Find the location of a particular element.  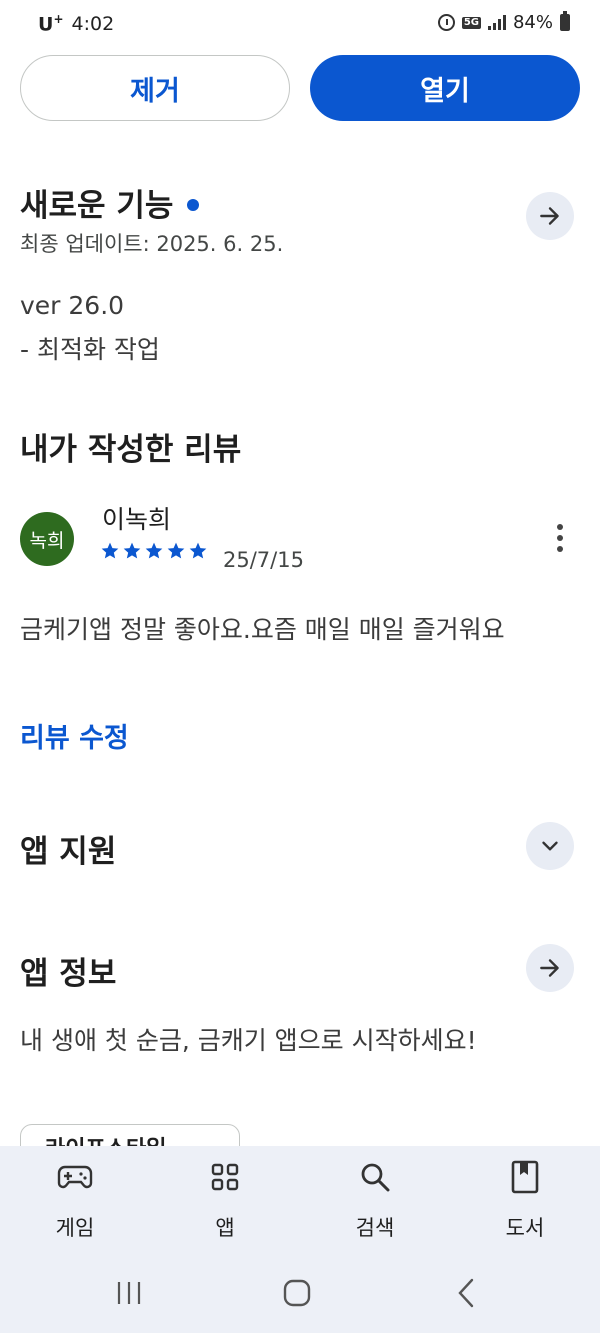

app-support-title: 앱 지원 is located at coordinates (68, 848).